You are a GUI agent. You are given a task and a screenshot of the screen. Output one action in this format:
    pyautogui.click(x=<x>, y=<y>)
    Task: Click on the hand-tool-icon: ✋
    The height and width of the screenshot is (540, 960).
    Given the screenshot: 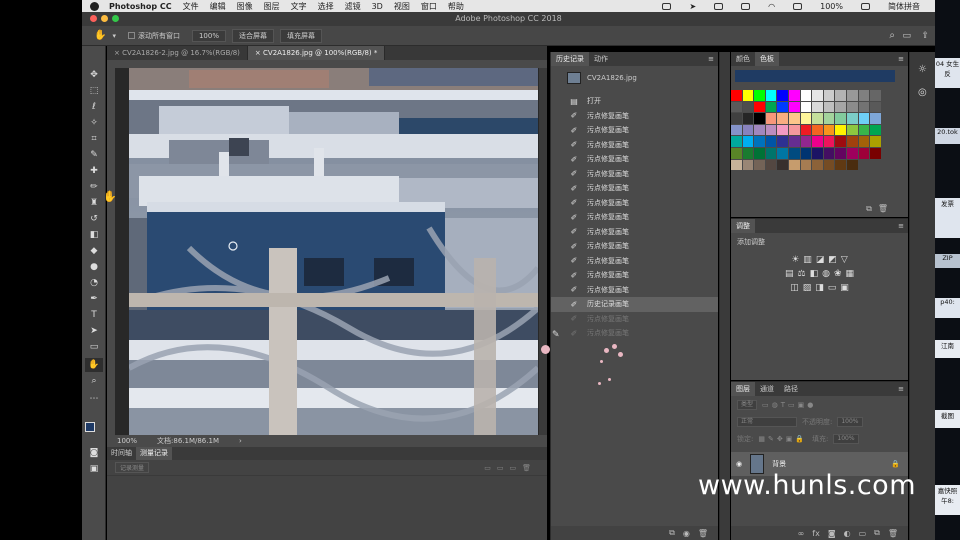 What is the action you would take?
    pyautogui.click(x=100, y=35)
    